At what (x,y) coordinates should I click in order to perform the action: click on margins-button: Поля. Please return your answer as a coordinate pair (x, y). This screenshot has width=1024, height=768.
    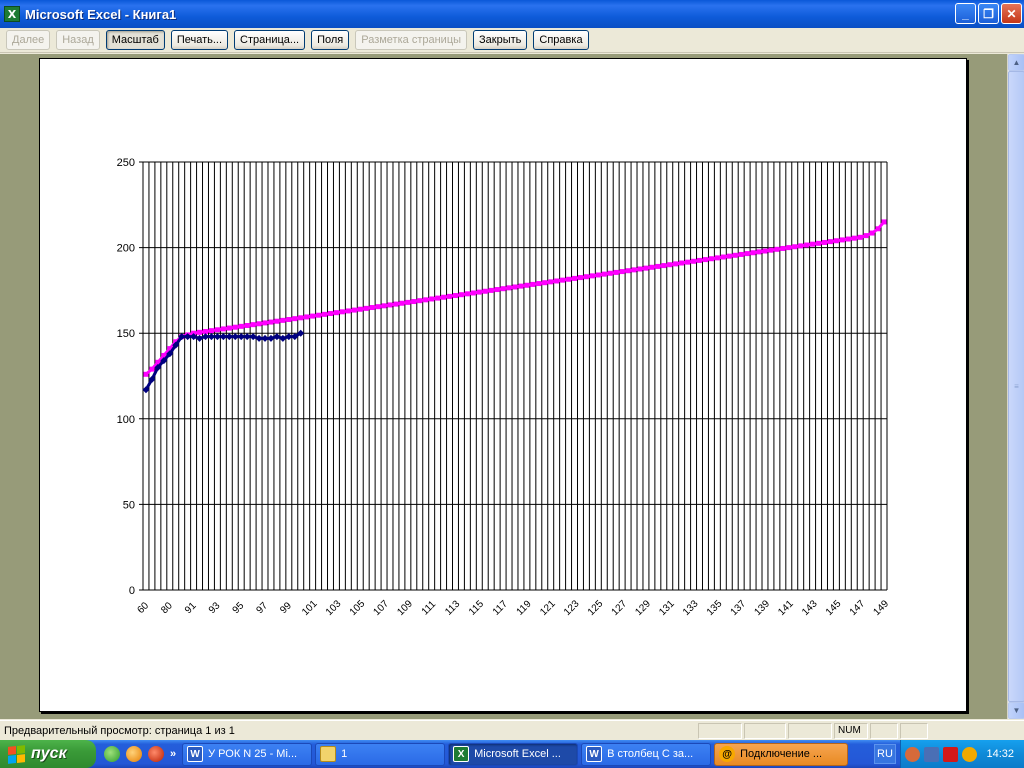
    Looking at the image, I should click on (330, 40).